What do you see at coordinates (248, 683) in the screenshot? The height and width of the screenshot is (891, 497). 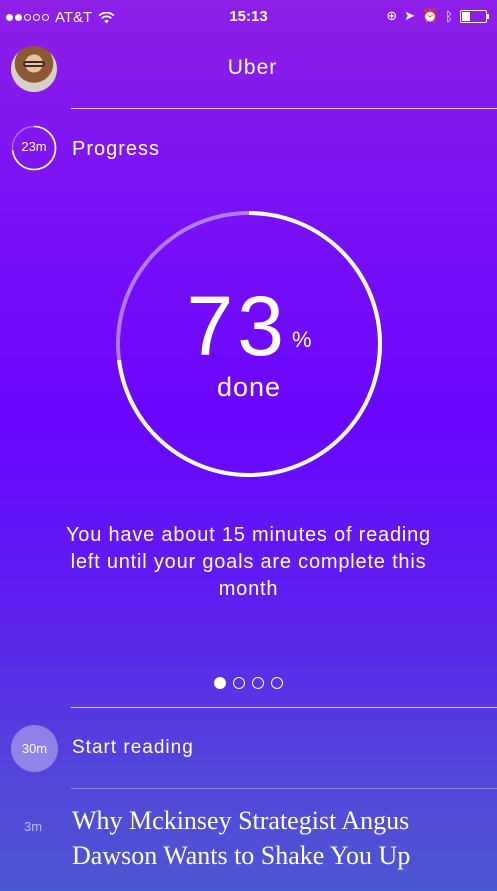 I see `page-indicator` at bounding box center [248, 683].